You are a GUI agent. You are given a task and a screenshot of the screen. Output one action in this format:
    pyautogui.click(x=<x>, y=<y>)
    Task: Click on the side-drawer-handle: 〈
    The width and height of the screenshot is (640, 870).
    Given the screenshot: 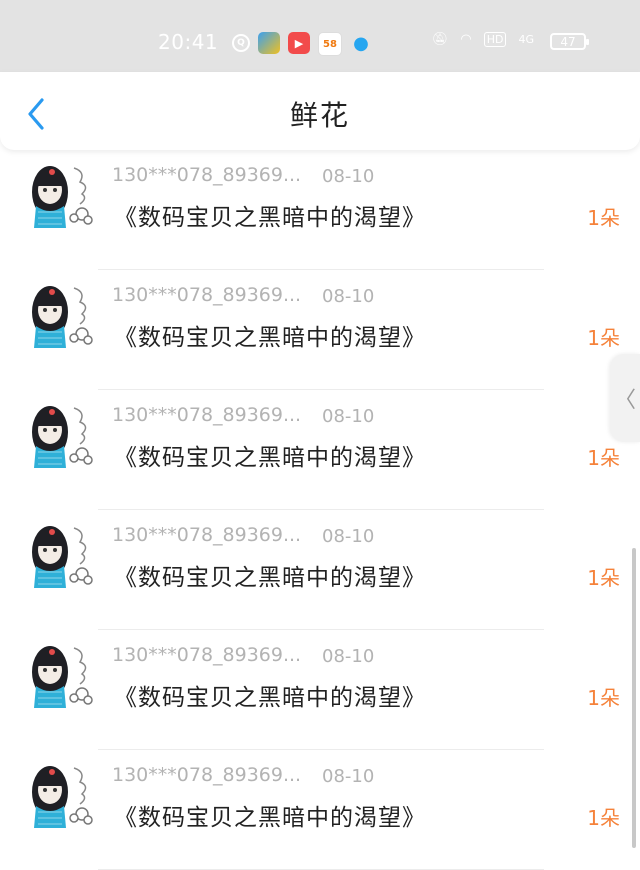 What is the action you would take?
    pyautogui.click(x=625, y=398)
    